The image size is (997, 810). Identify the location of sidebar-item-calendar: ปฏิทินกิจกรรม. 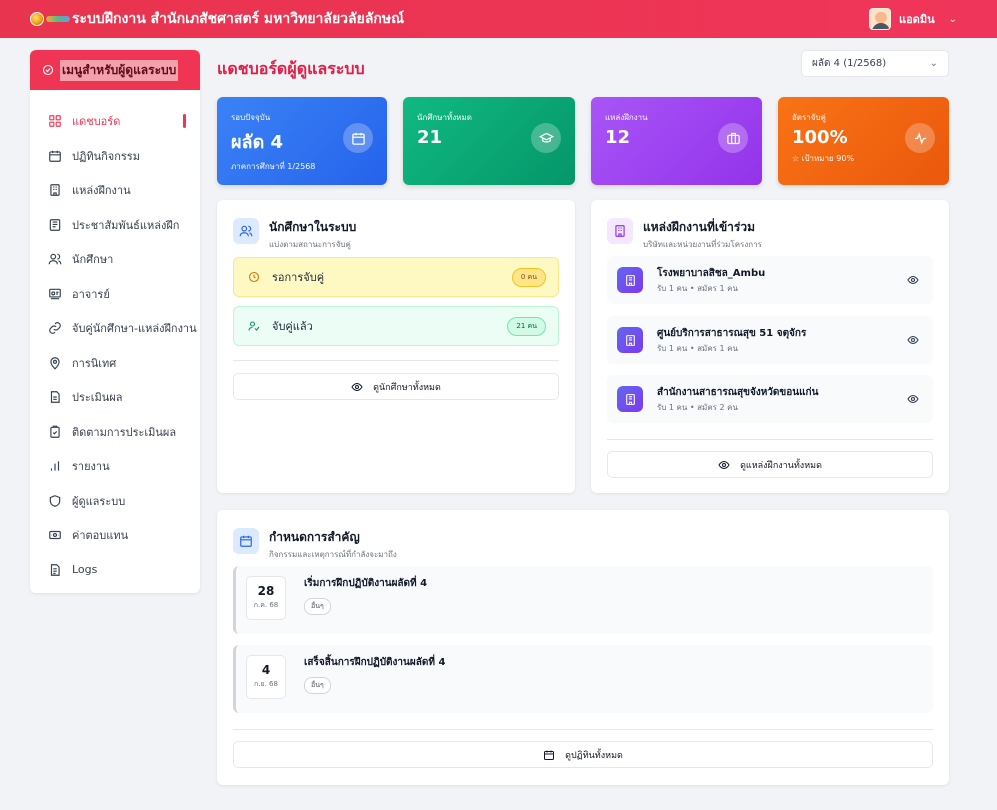
(115, 156).